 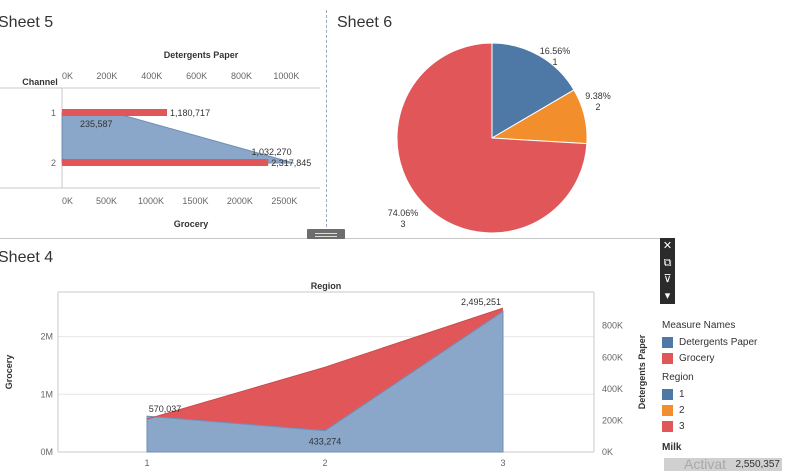 What do you see at coordinates (9, 372) in the screenshot?
I see `left-axis-title: Grocery` at bounding box center [9, 372].